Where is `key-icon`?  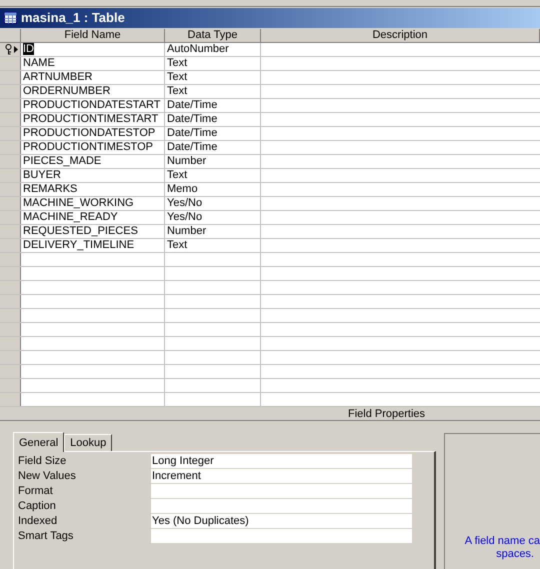
key-icon is located at coordinates (8, 49).